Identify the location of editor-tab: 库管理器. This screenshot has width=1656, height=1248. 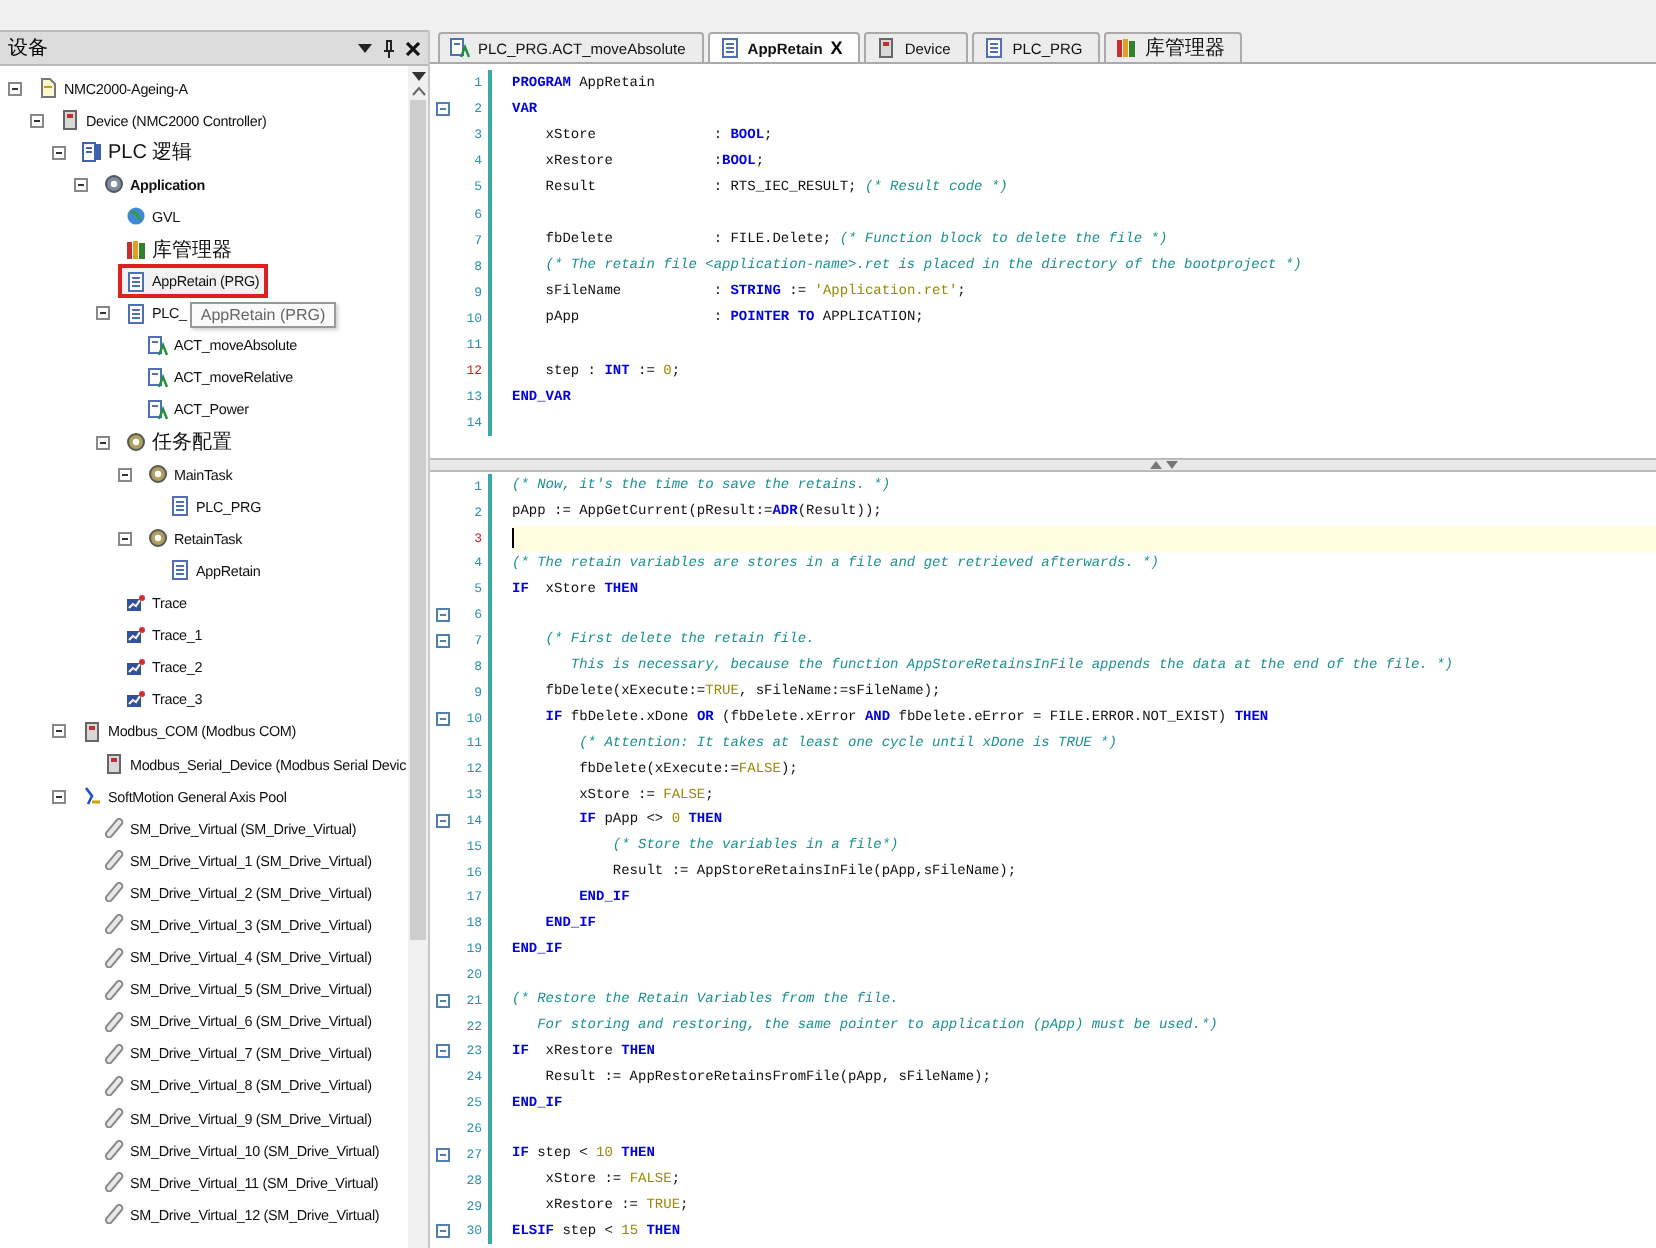
(1173, 47).